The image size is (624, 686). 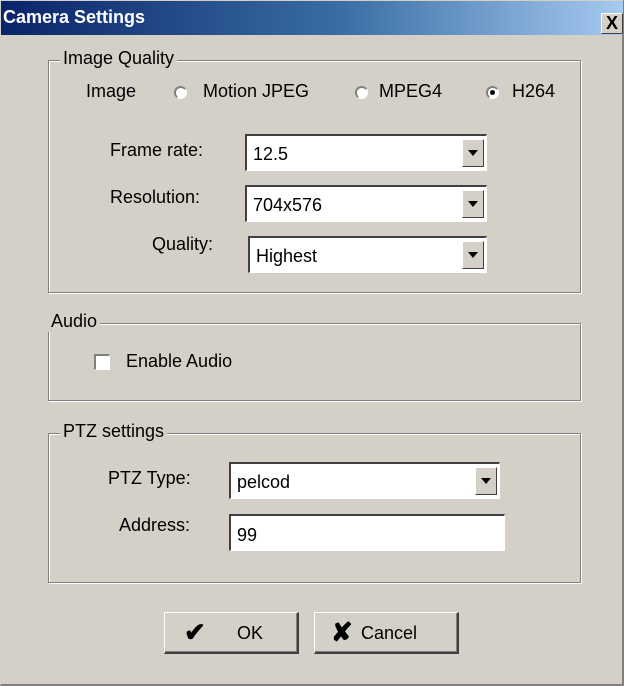 What do you see at coordinates (155, 197) in the screenshot?
I see `resolution-label: Resolution:` at bounding box center [155, 197].